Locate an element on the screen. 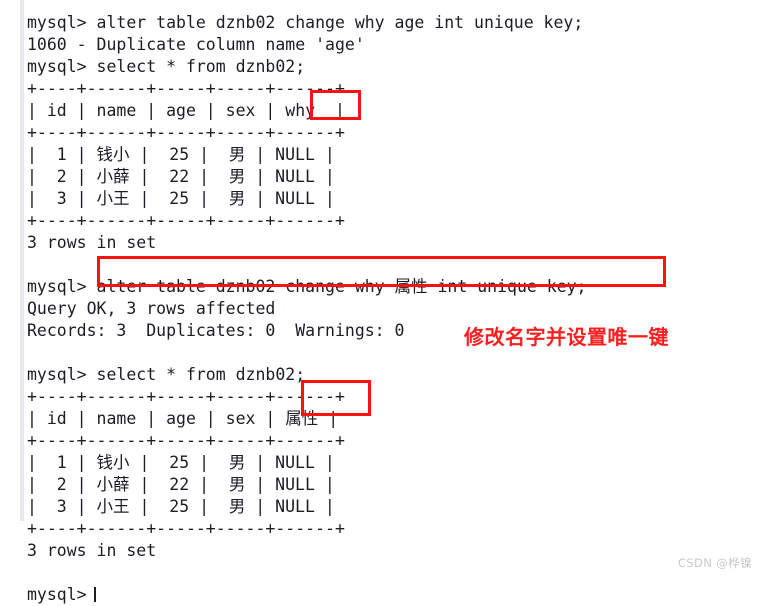  annotation-note-text: 修改名字并设置唯一键 is located at coordinates (566, 337).